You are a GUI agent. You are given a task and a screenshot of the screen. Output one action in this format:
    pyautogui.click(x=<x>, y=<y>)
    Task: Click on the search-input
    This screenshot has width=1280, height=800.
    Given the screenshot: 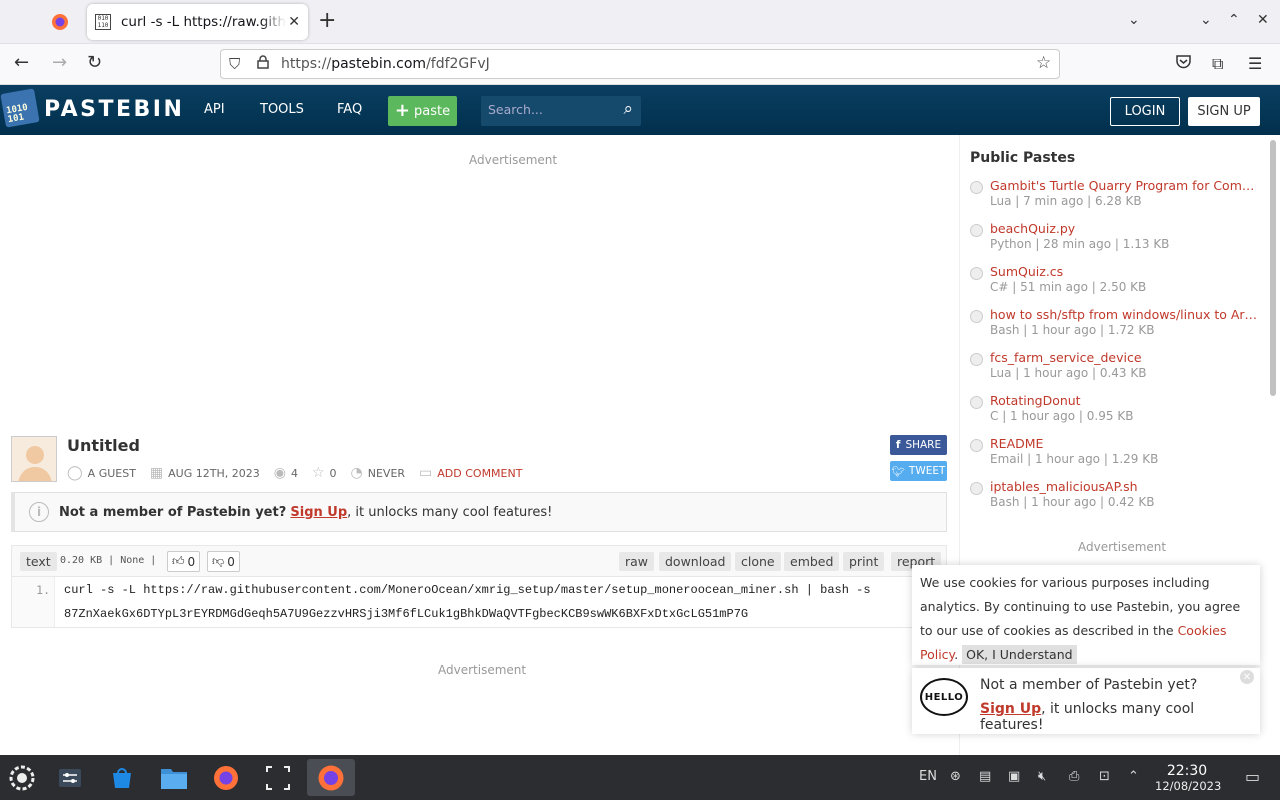 What is the action you would take?
    pyautogui.click(x=548, y=109)
    